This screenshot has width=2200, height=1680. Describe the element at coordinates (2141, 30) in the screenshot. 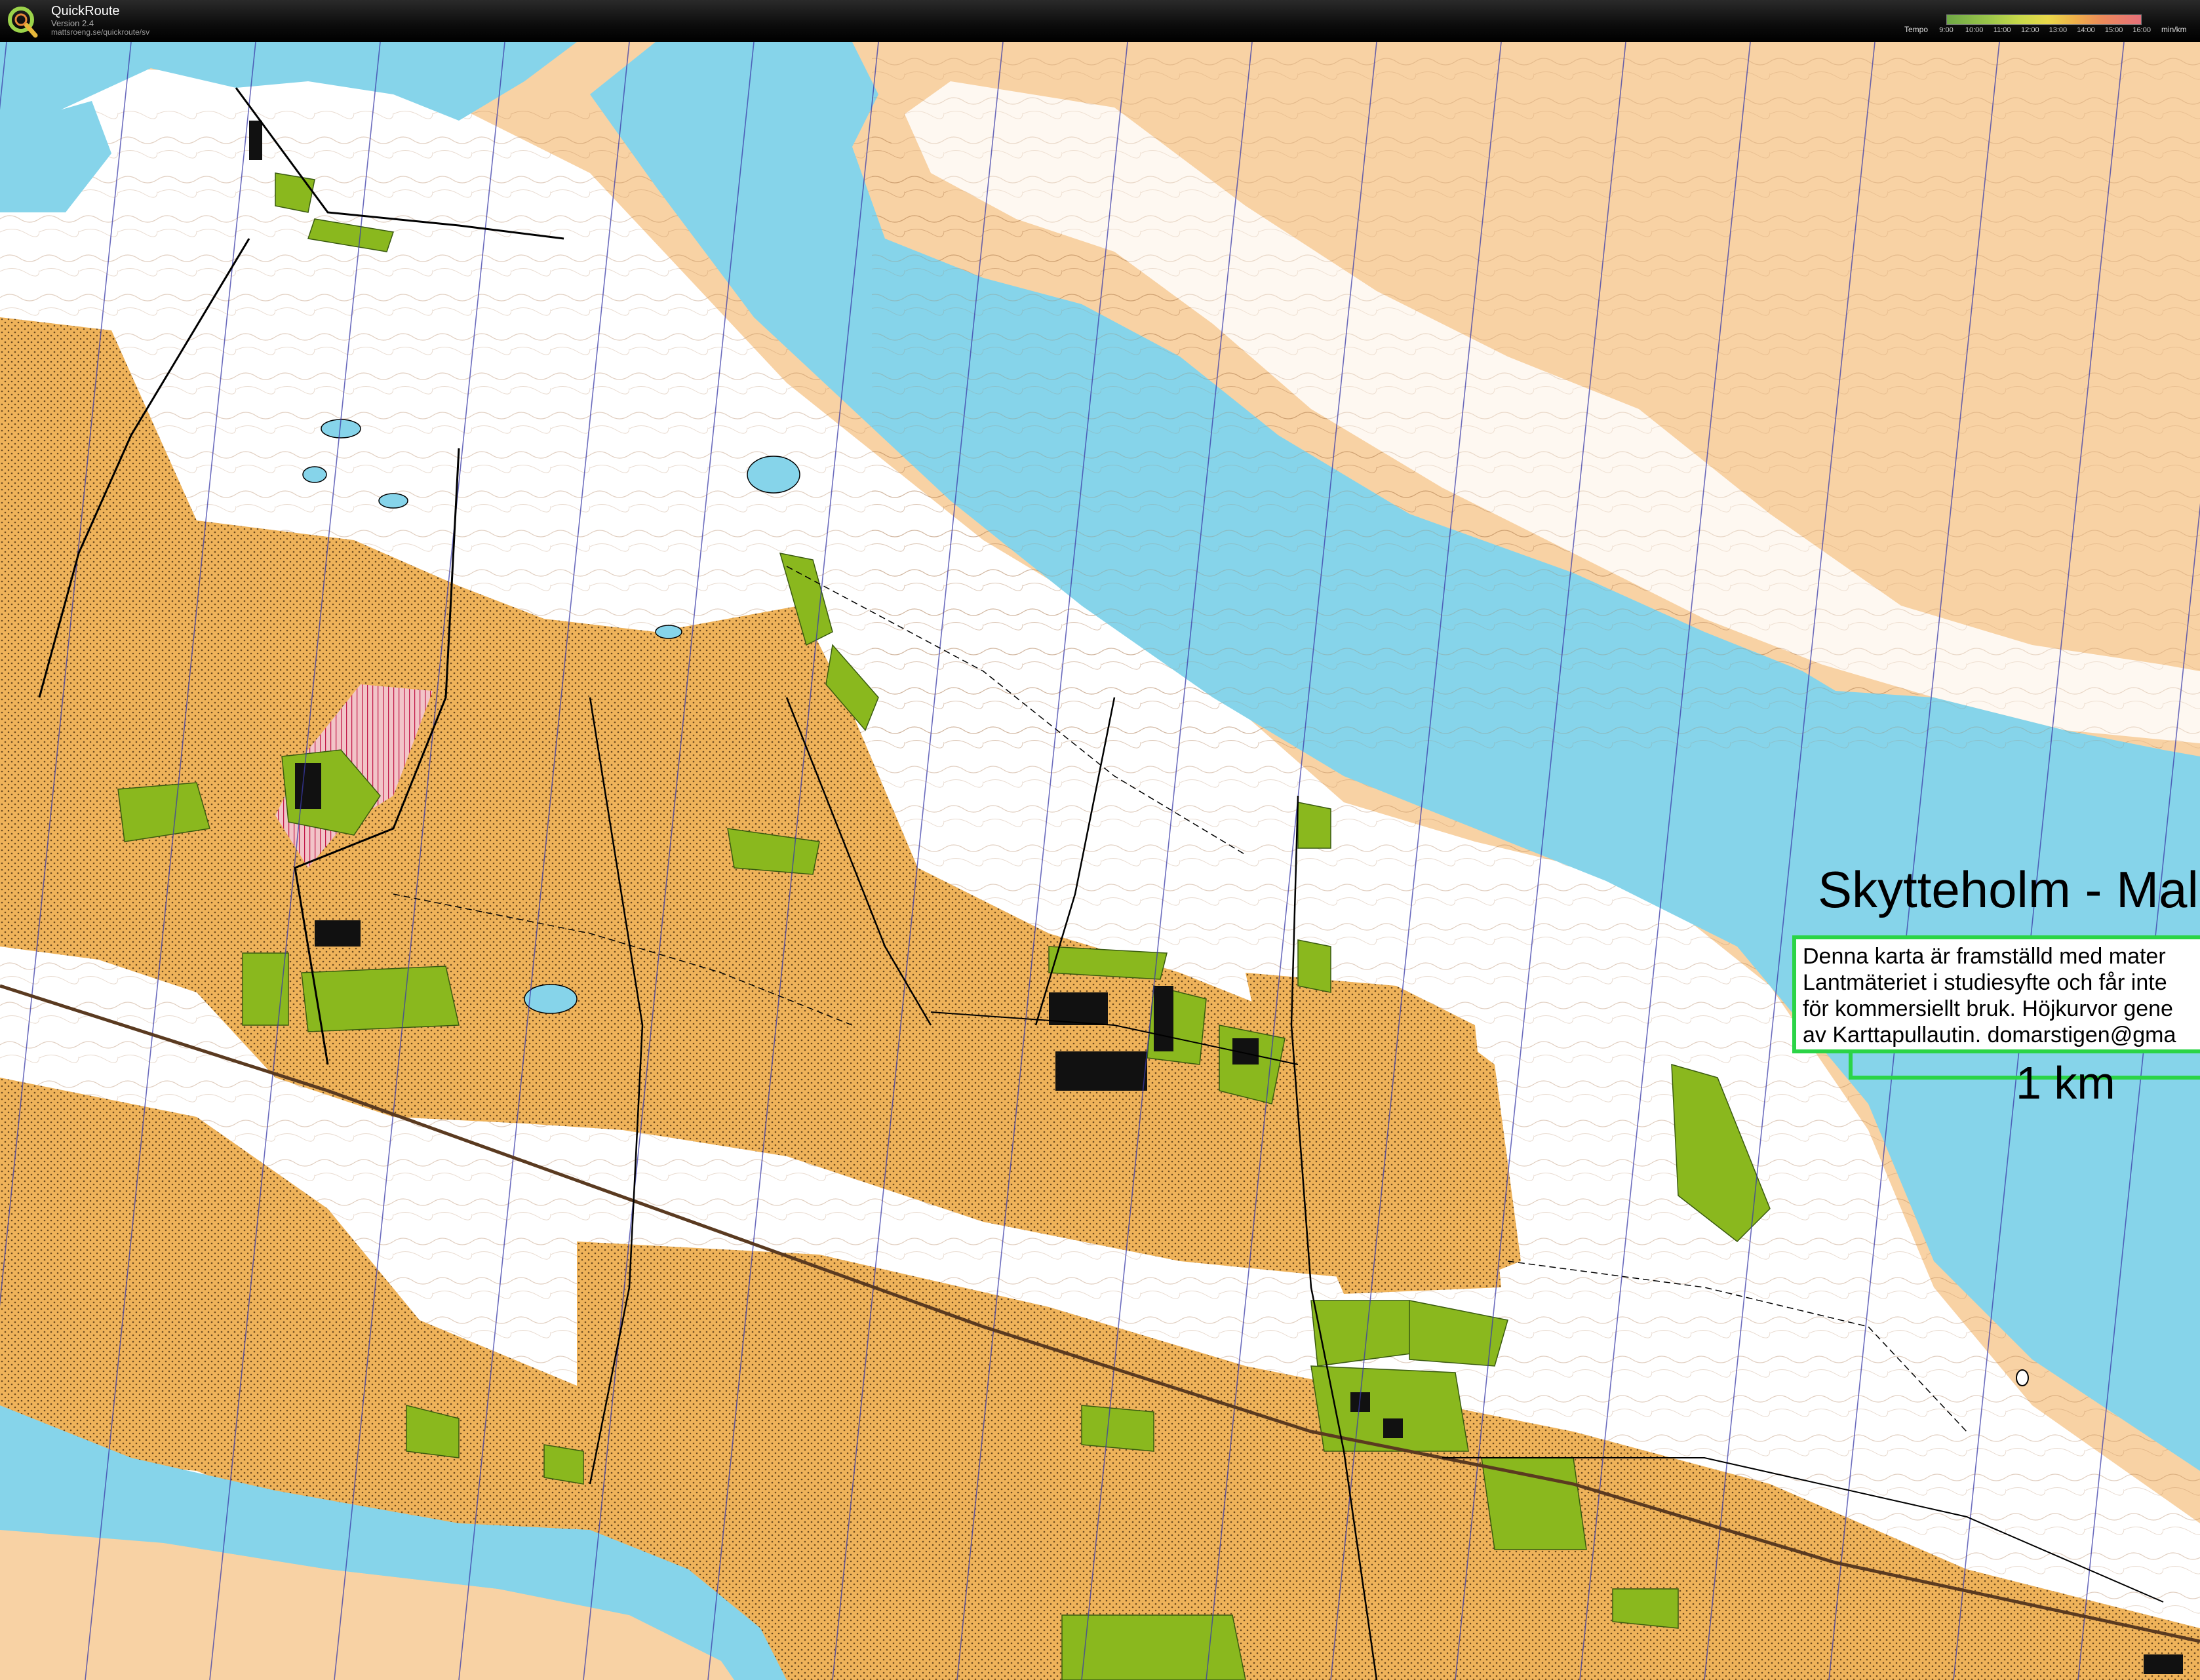

I see `legend-tick: 16:00` at that location.